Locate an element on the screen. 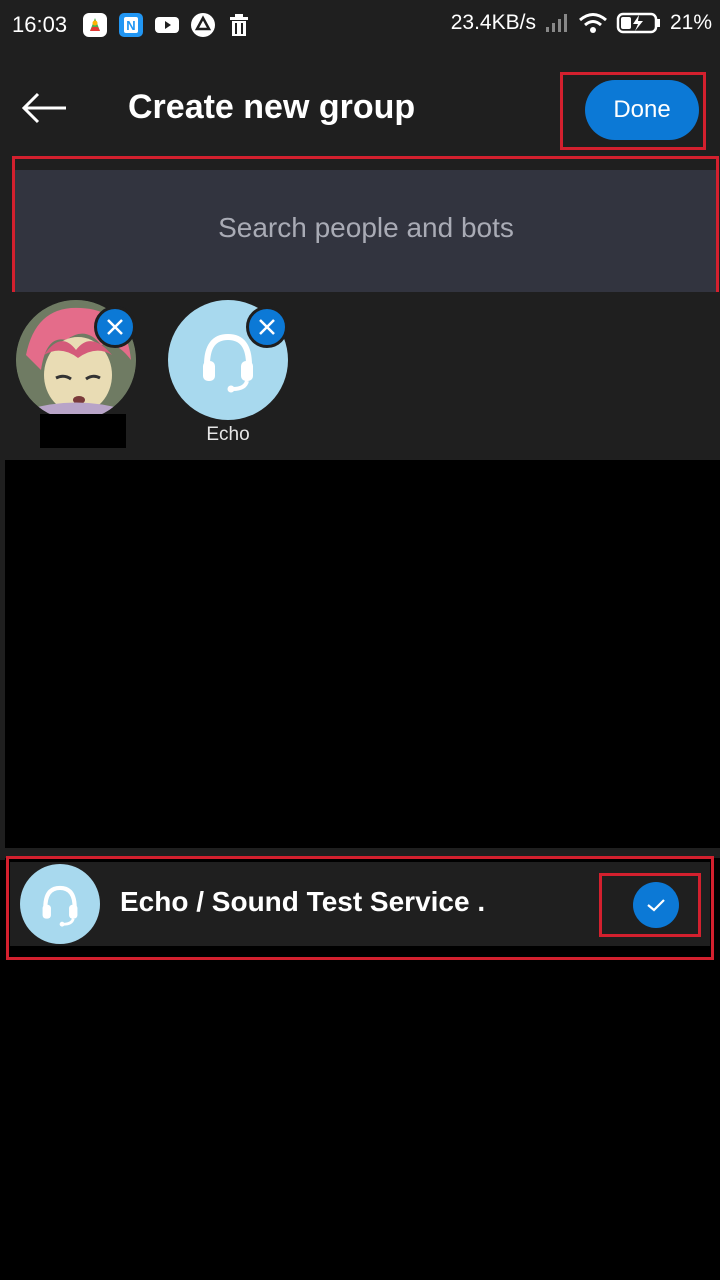 The width and height of the screenshot is (720, 1280). selected-participants: Echo is located at coordinates (360, 376).